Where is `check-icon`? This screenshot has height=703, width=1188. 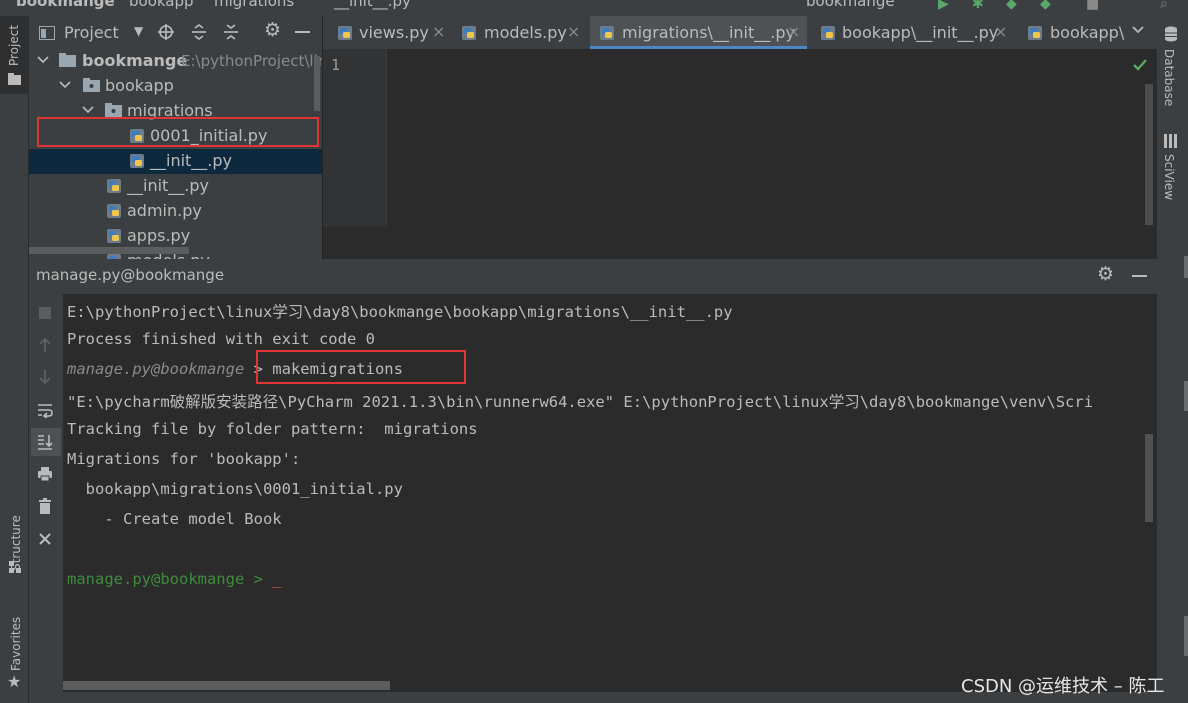 check-icon is located at coordinates (1140, 65).